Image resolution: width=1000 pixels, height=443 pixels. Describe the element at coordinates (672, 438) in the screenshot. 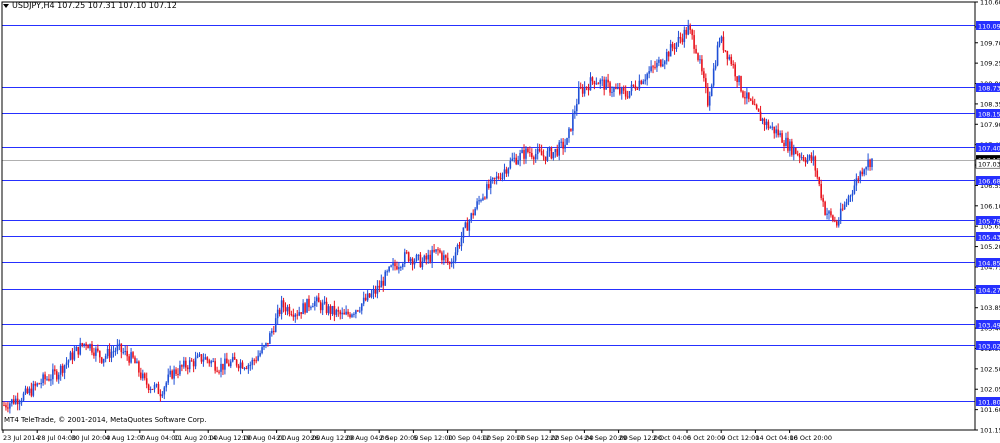

I see `x-tick-label: 2 Oct 04:00` at that location.